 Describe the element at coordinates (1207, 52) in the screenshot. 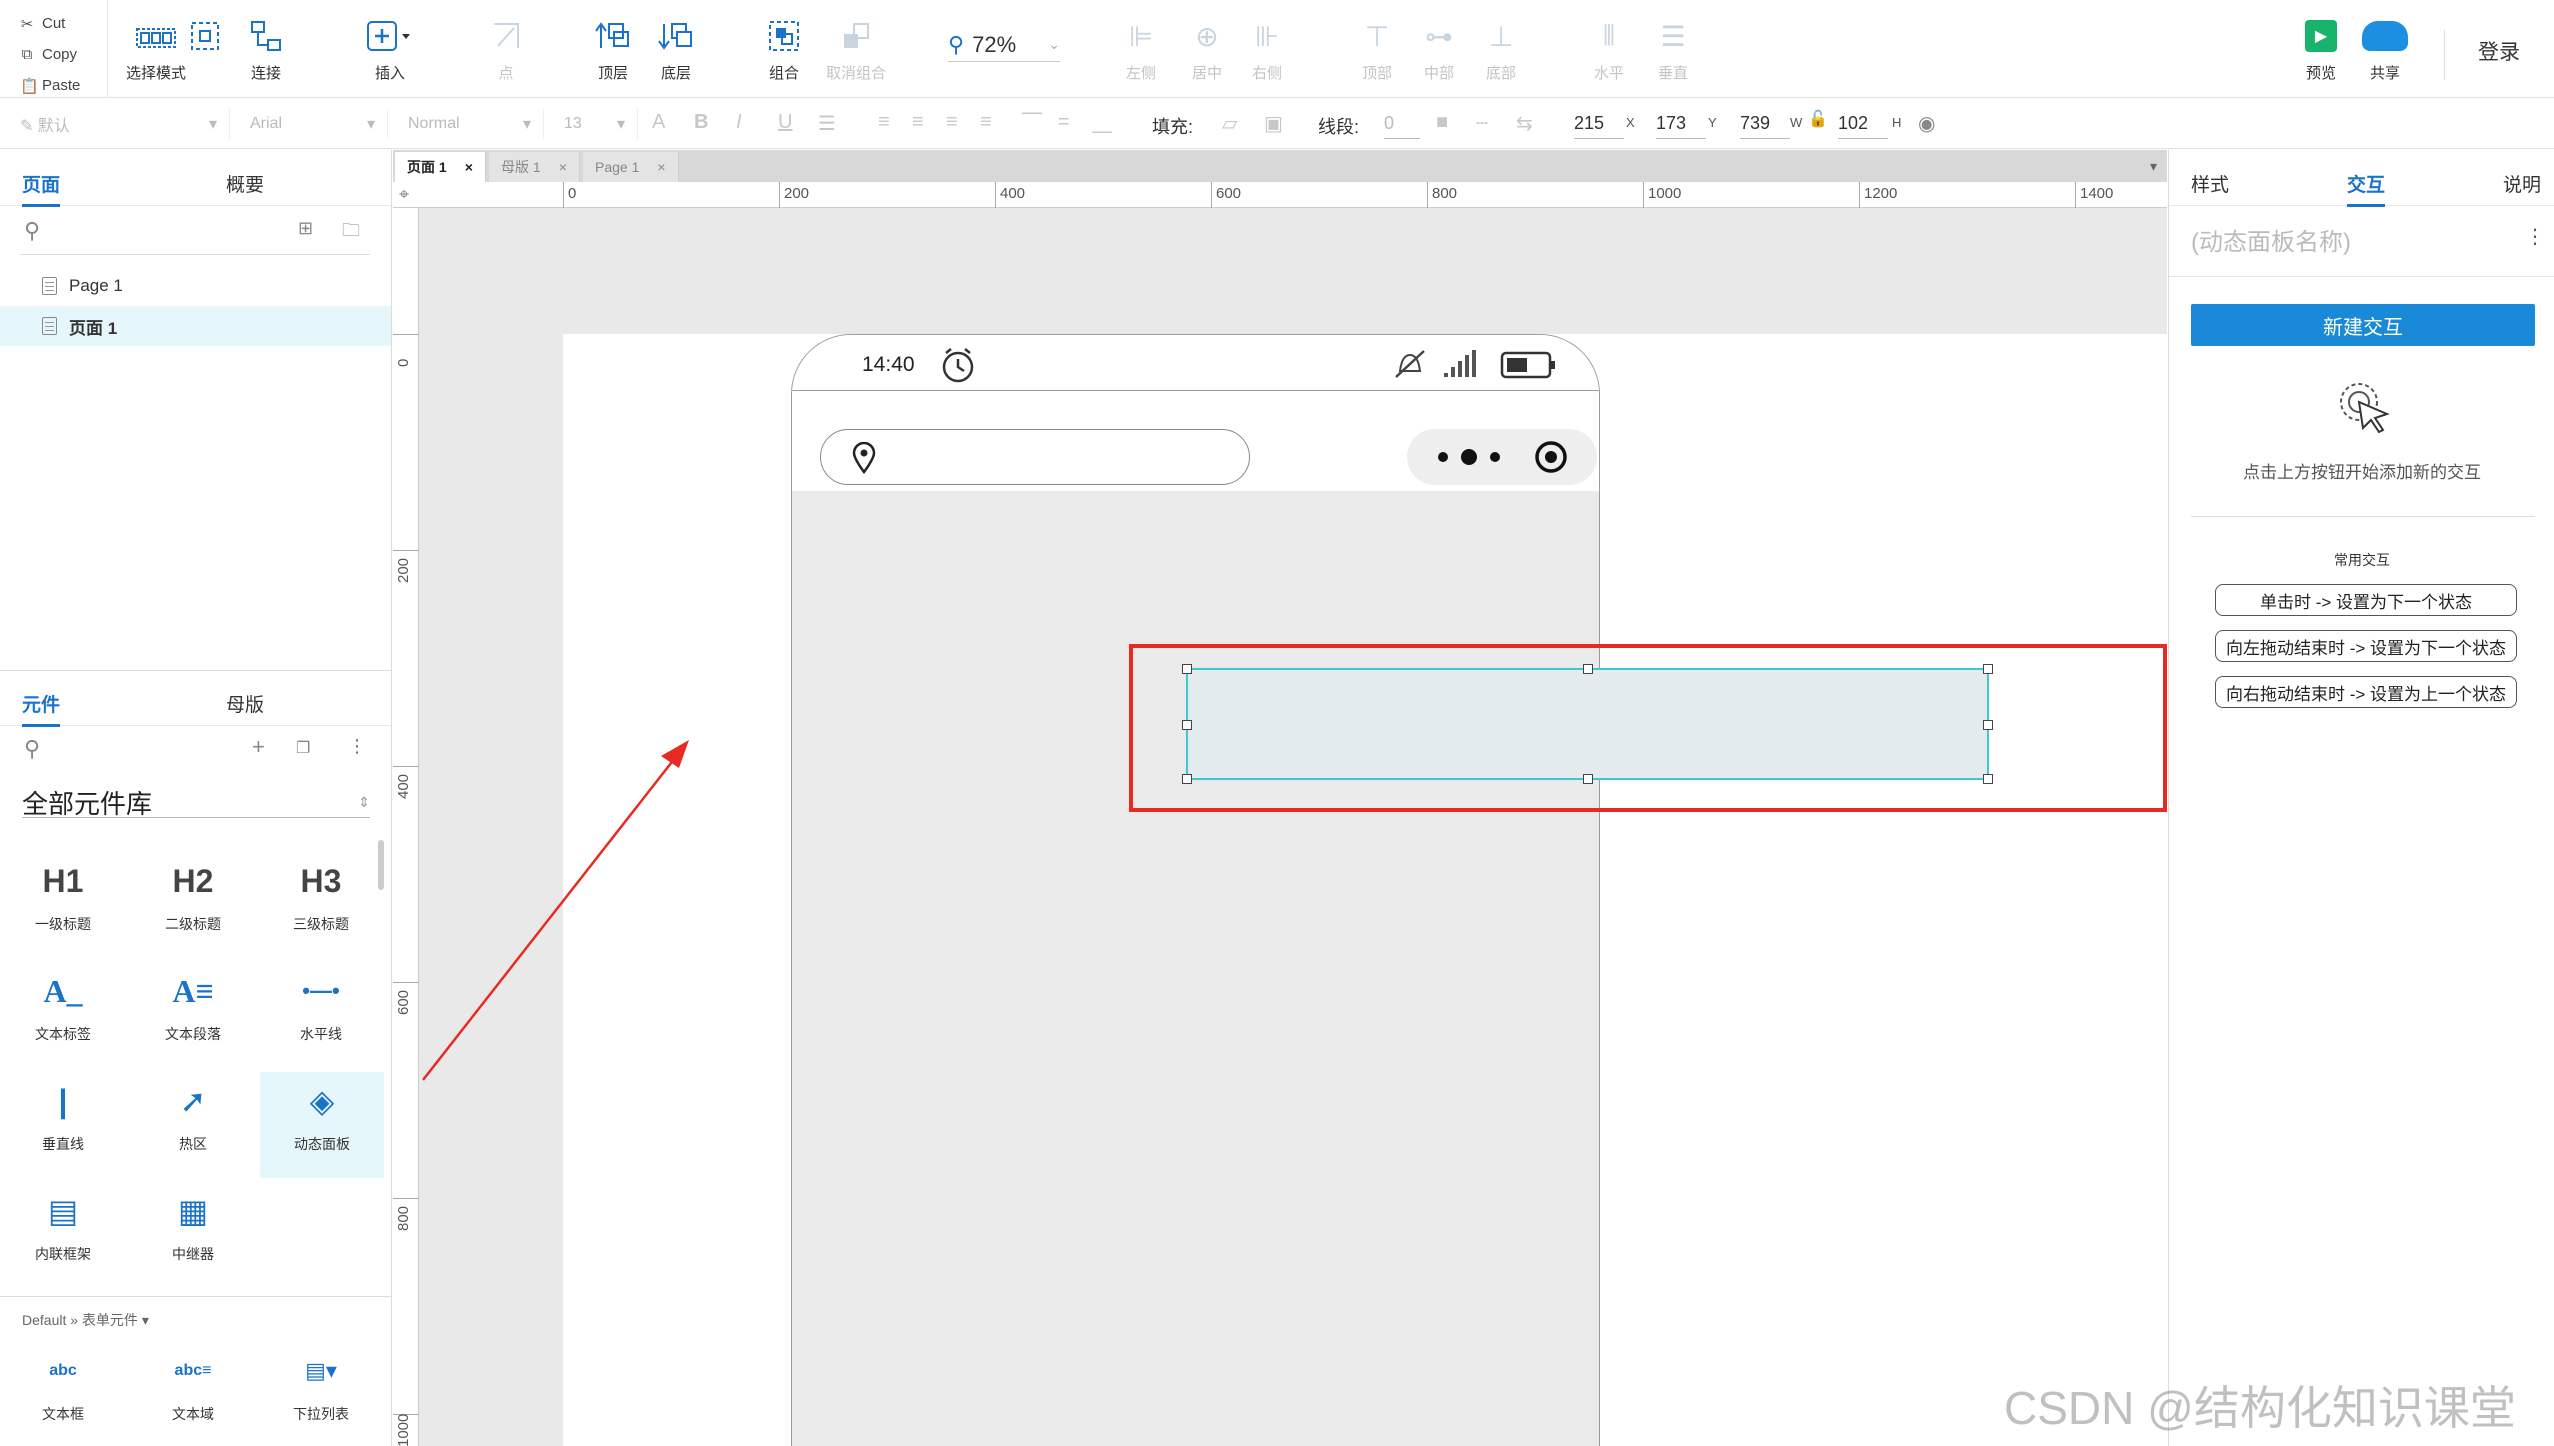

I see `align-center-button: ⊕ 居中` at that location.